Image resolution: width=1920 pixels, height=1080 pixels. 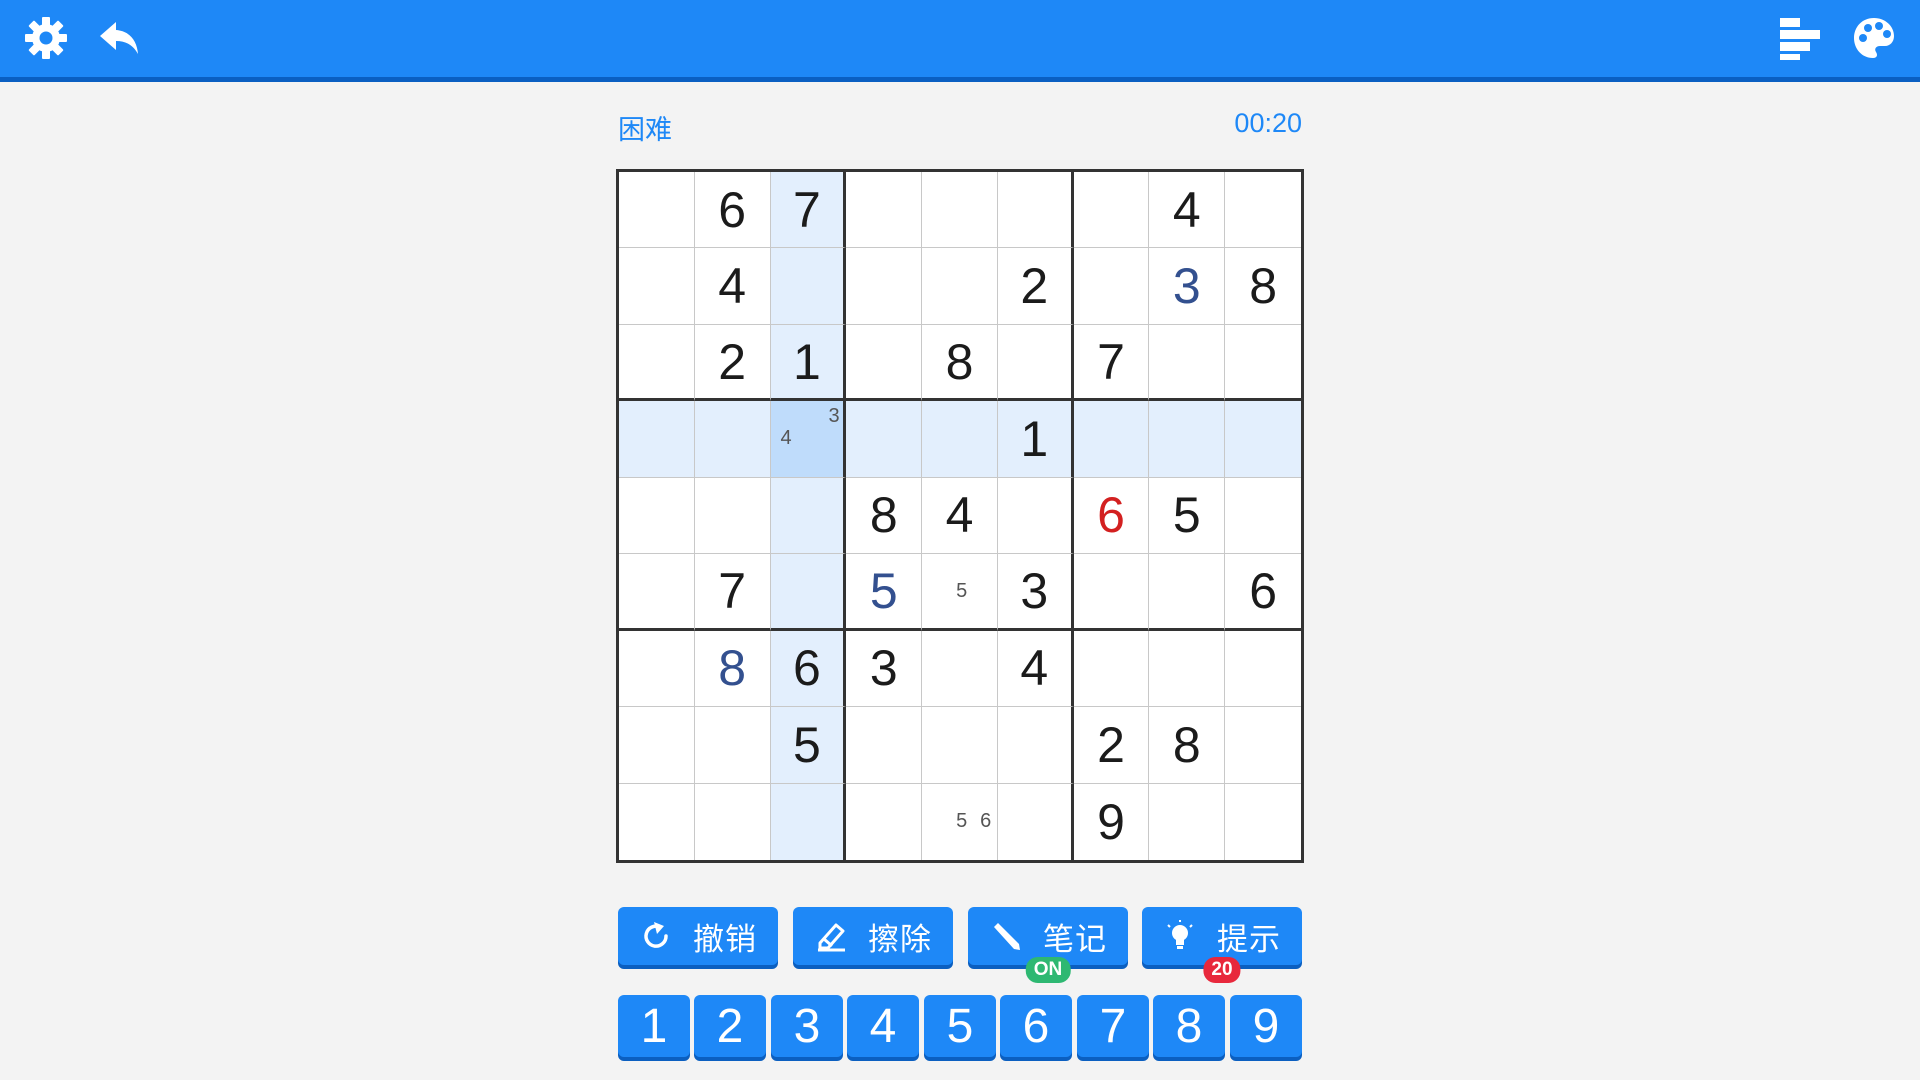 I want to click on sudoku-cell-r8c4, so click(x=884, y=745).